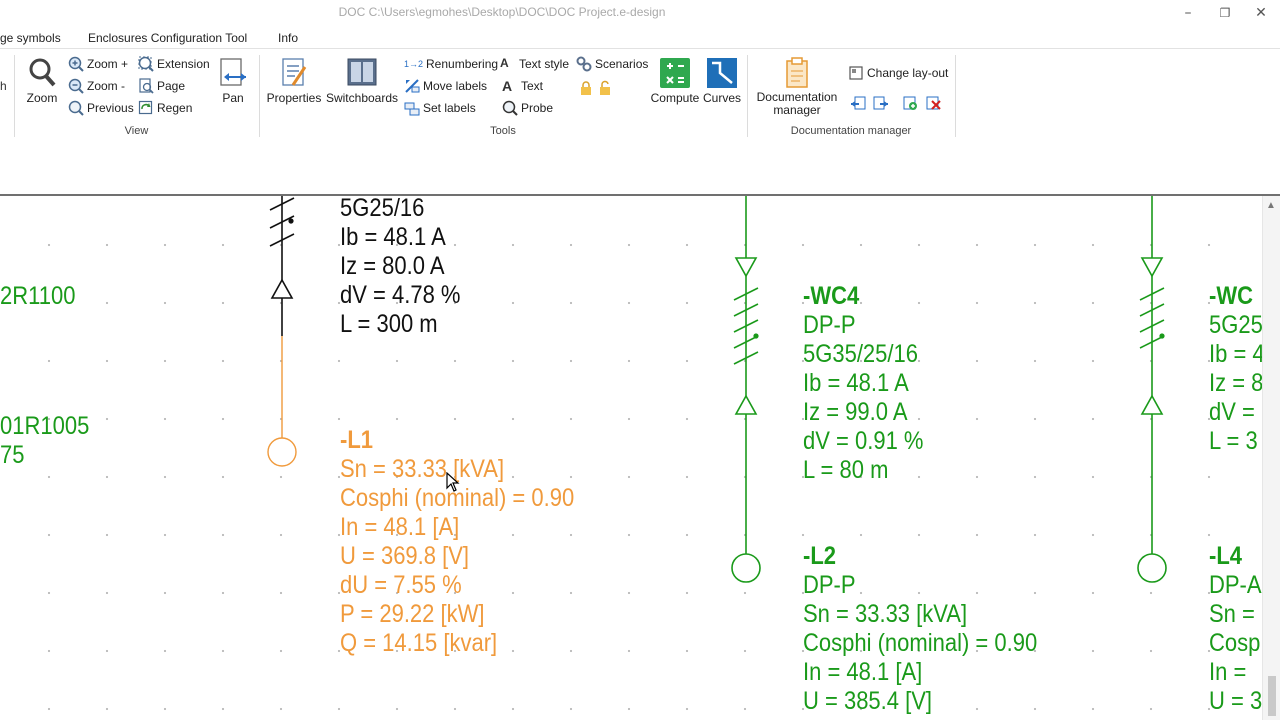  What do you see at coordinates (722, 81) in the screenshot?
I see `curves-button: Curves` at bounding box center [722, 81].